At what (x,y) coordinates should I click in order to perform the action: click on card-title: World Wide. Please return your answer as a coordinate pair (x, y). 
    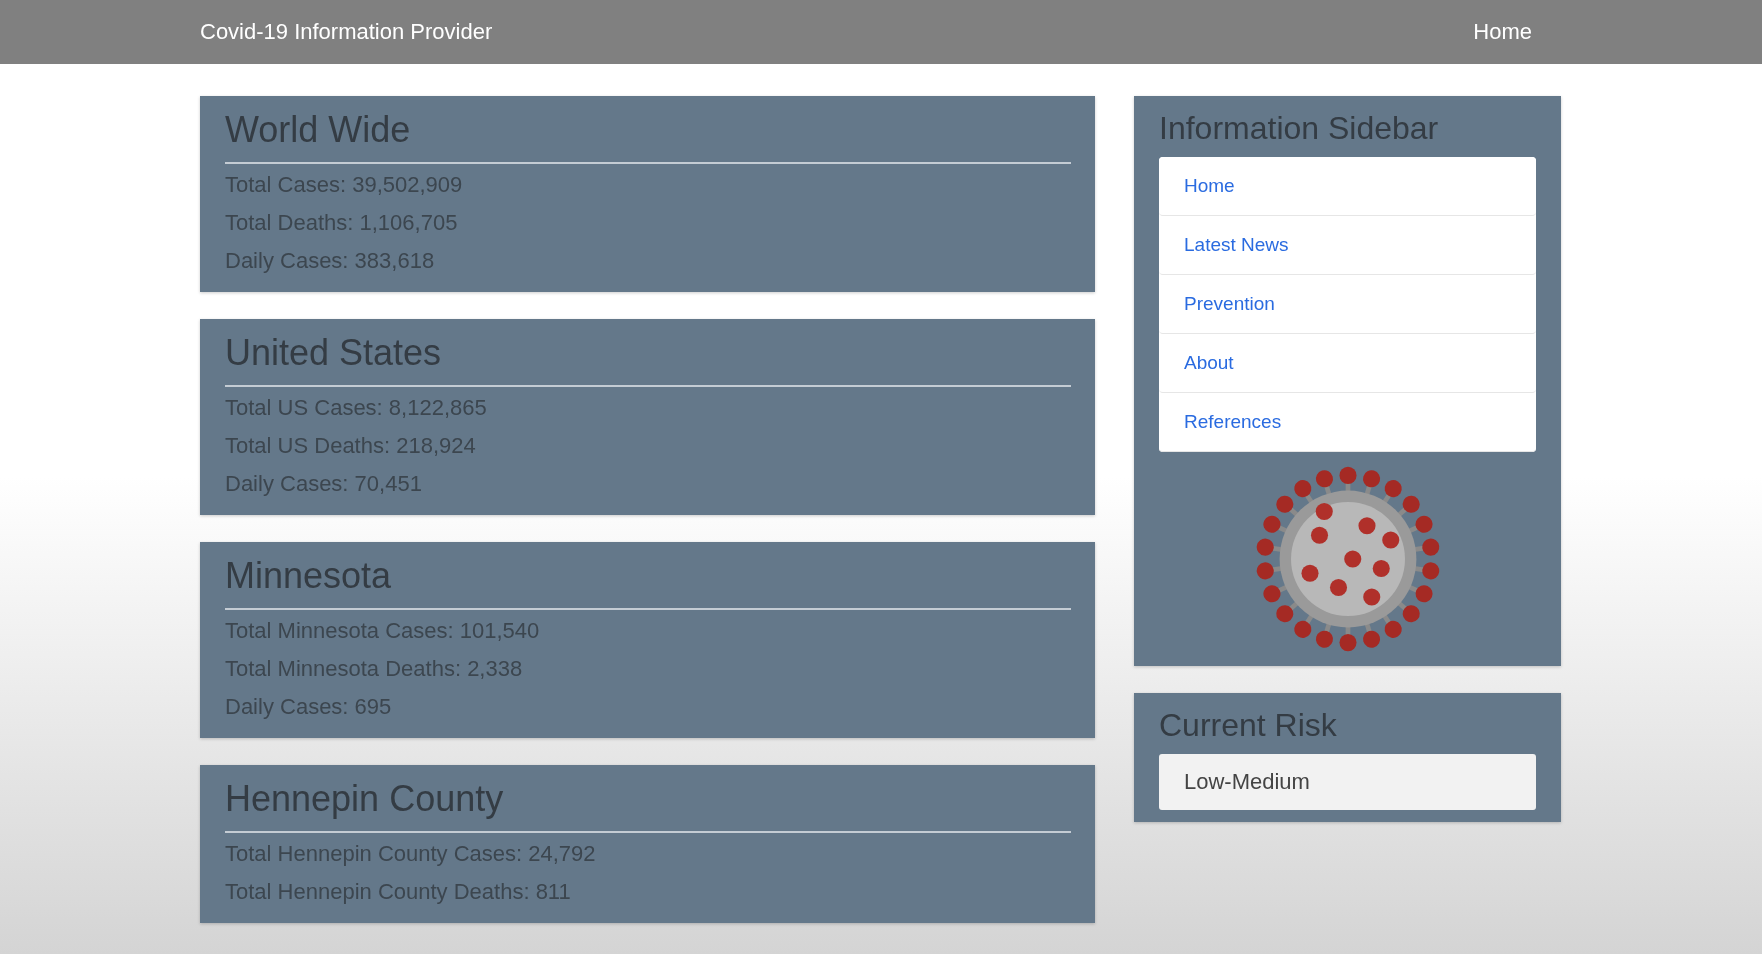
    Looking at the image, I should click on (318, 130).